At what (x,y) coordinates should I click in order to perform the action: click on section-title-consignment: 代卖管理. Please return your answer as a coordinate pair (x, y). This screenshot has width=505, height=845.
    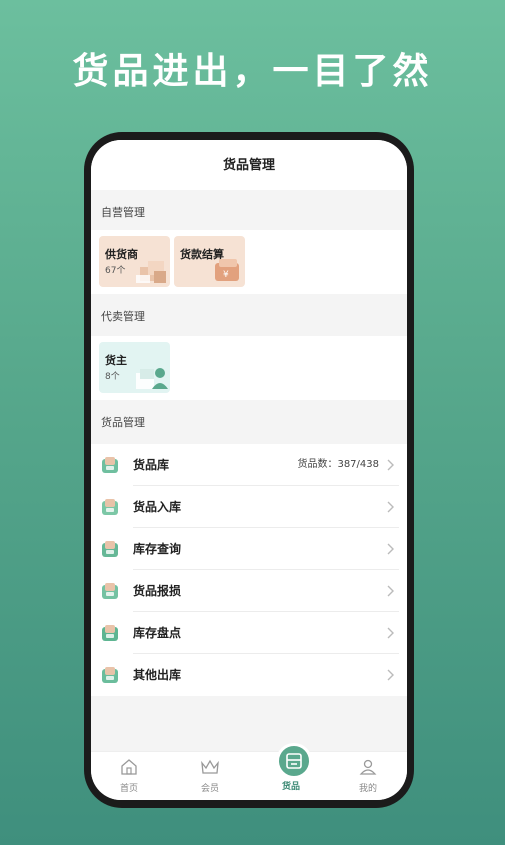
    Looking at the image, I should click on (249, 315).